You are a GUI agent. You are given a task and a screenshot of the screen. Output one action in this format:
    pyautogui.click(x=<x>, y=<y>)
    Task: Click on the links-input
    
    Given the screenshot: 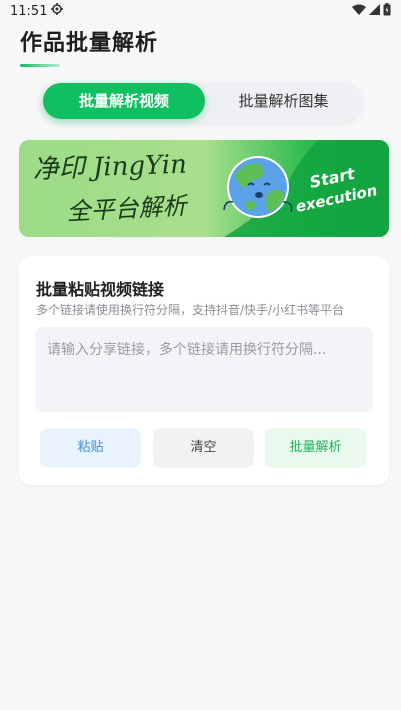 What is the action you would take?
    pyautogui.click(x=204, y=369)
    